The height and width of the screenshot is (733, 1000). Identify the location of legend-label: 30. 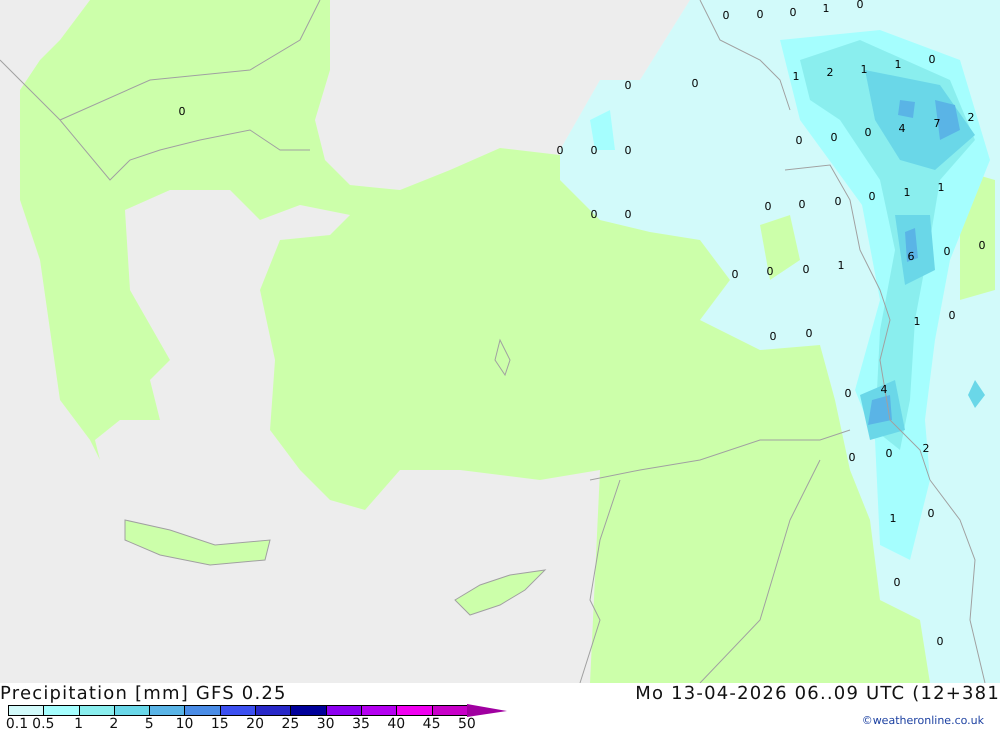
(325, 724).